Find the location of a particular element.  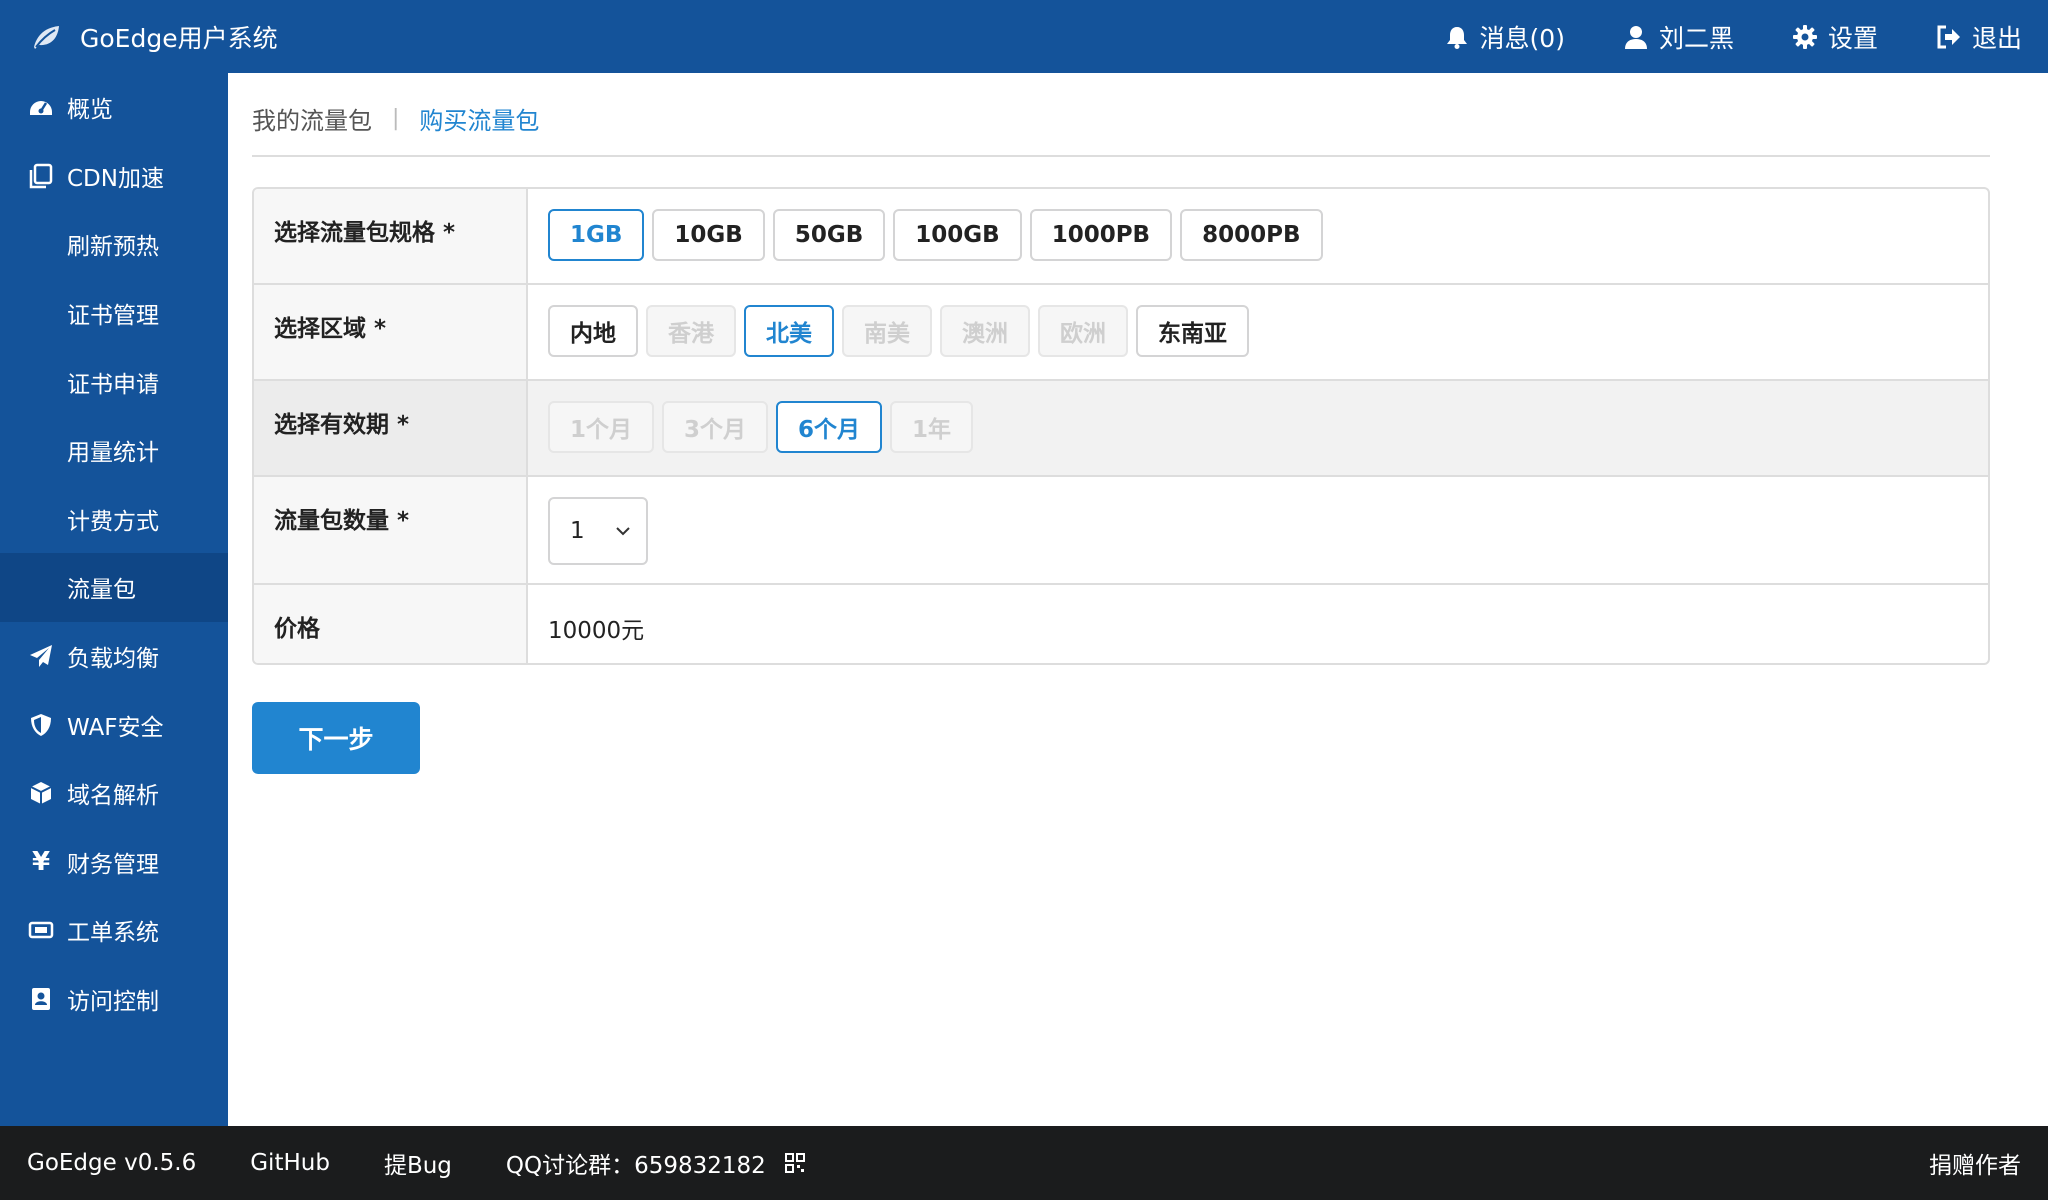

spec-option-100gb: 100GB is located at coordinates (957, 235).